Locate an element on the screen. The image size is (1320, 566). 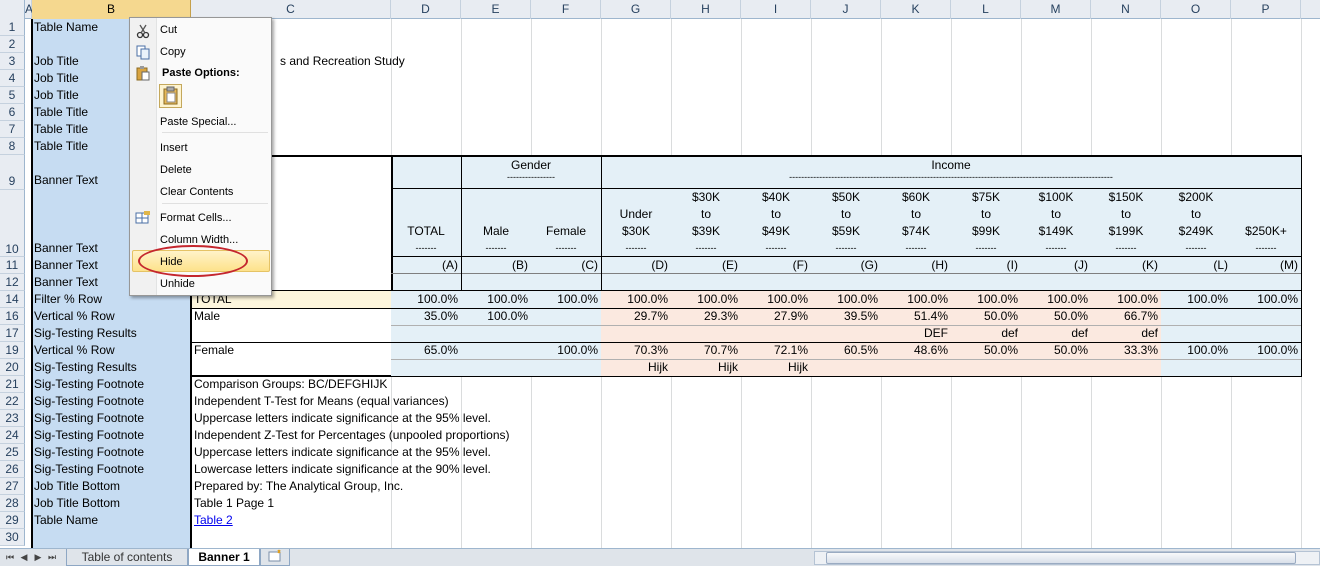
percent-cell: 72.1% is located at coordinates (776, 350).